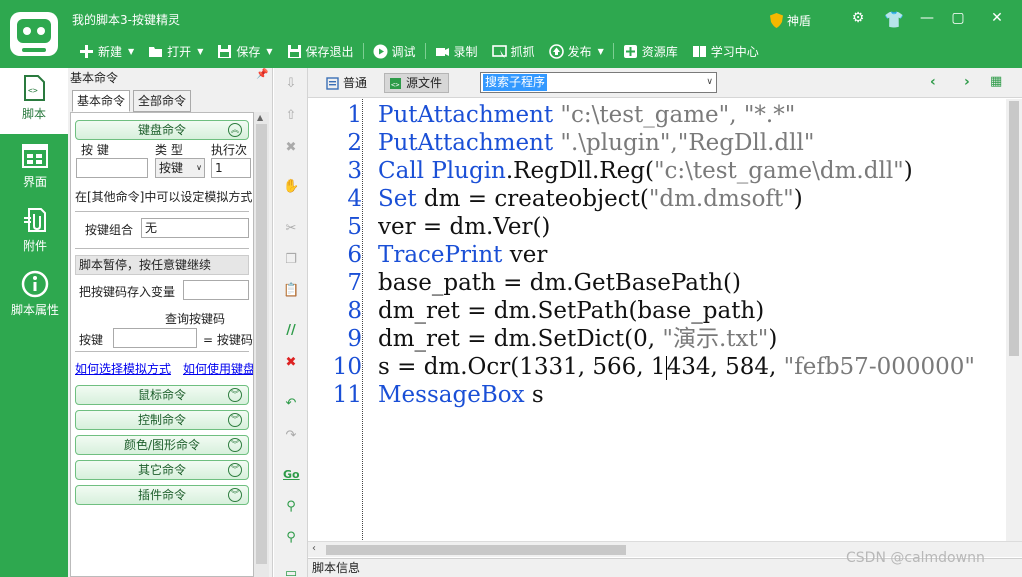 Image resolution: width=1022 pixels, height=577 pixels. I want to click on hand-icon: ✋, so click(291, 187).